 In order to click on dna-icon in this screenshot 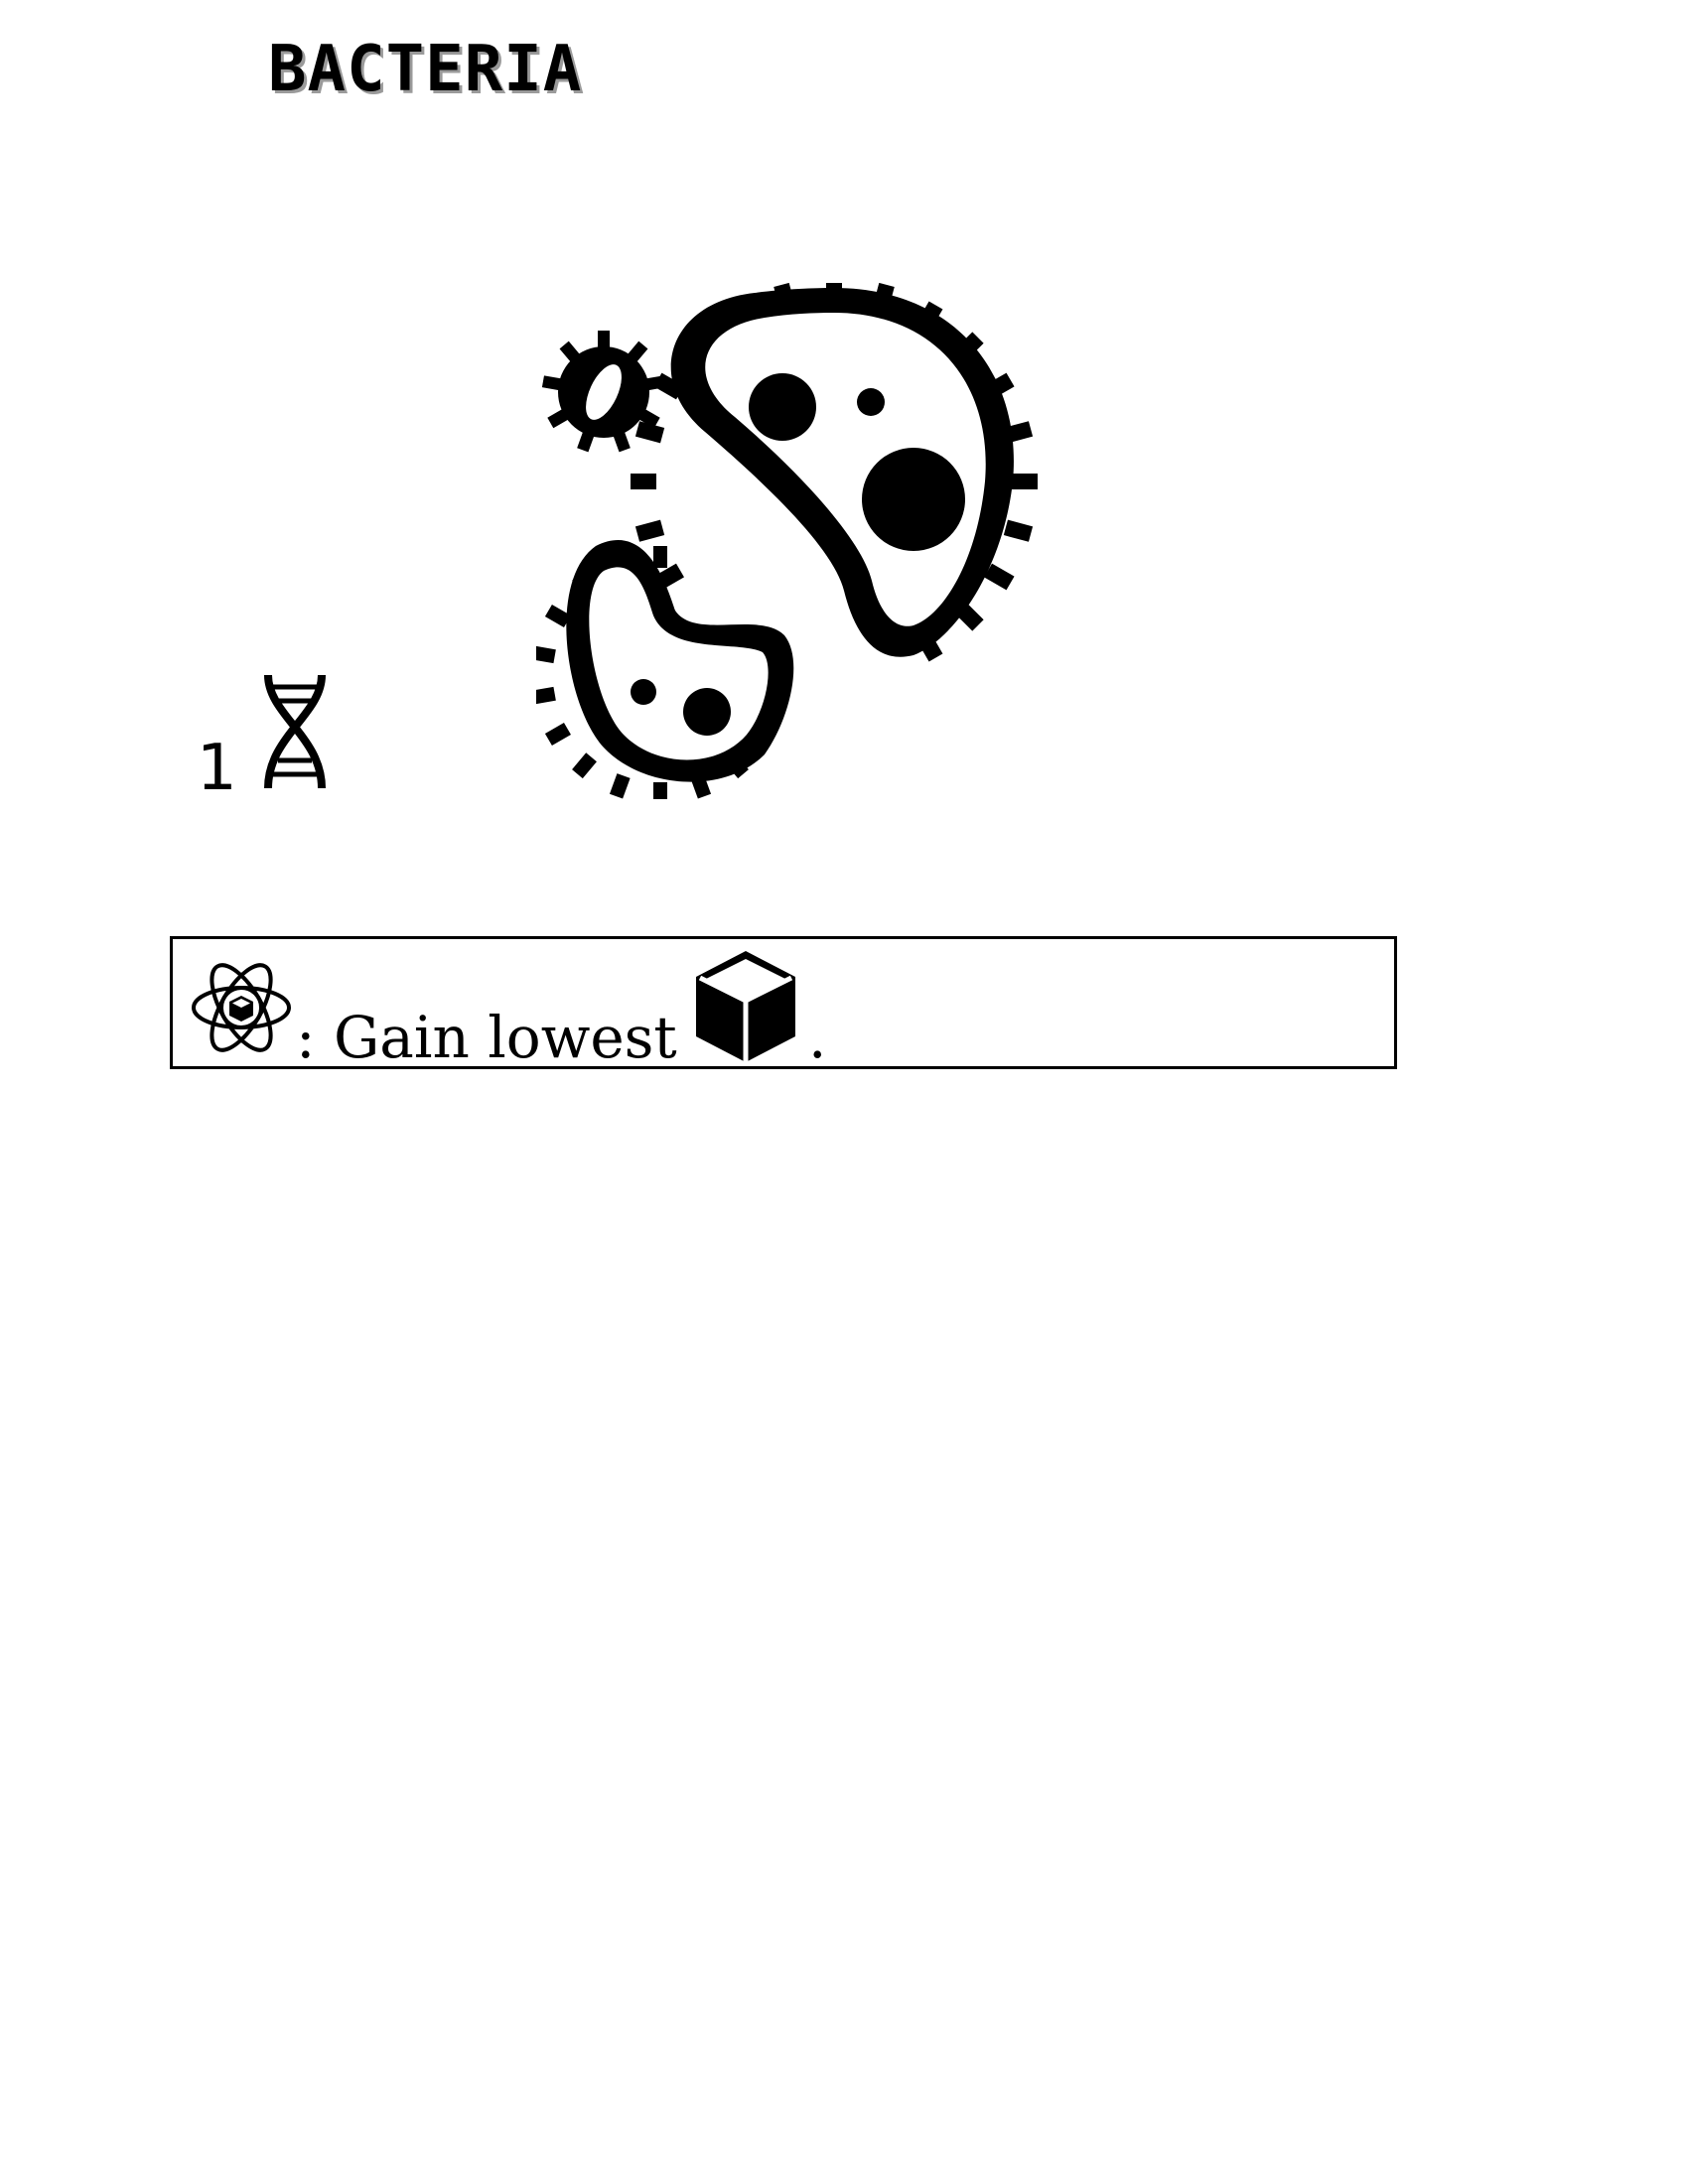, I will do `click(295, 731)`.